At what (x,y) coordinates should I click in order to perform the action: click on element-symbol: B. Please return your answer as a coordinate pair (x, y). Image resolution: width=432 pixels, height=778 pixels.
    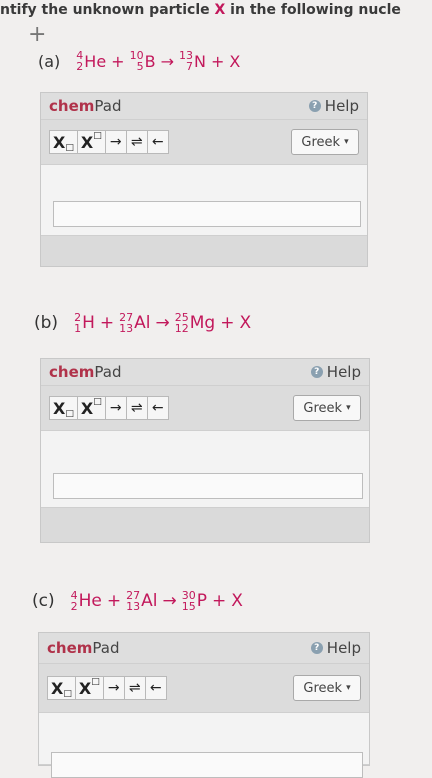
    Looking at the image, I should click on (150, 61).